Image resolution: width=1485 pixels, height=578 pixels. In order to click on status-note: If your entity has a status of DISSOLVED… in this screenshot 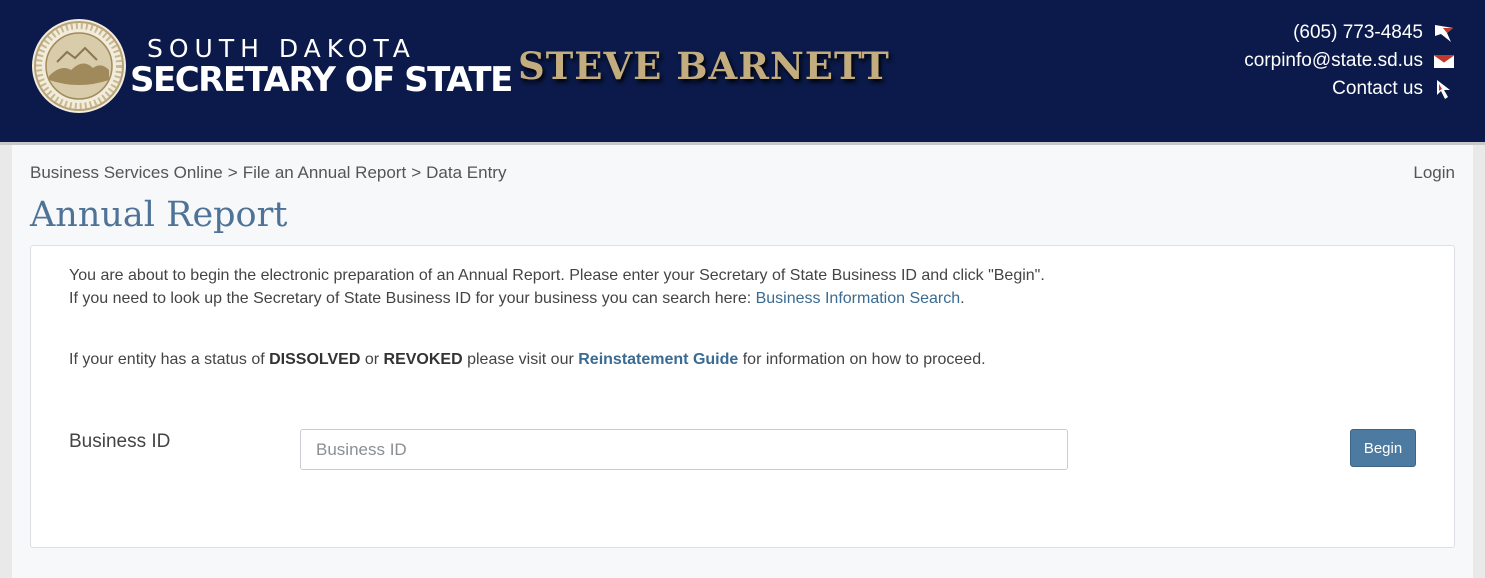, I will do `click(527, 360)`.